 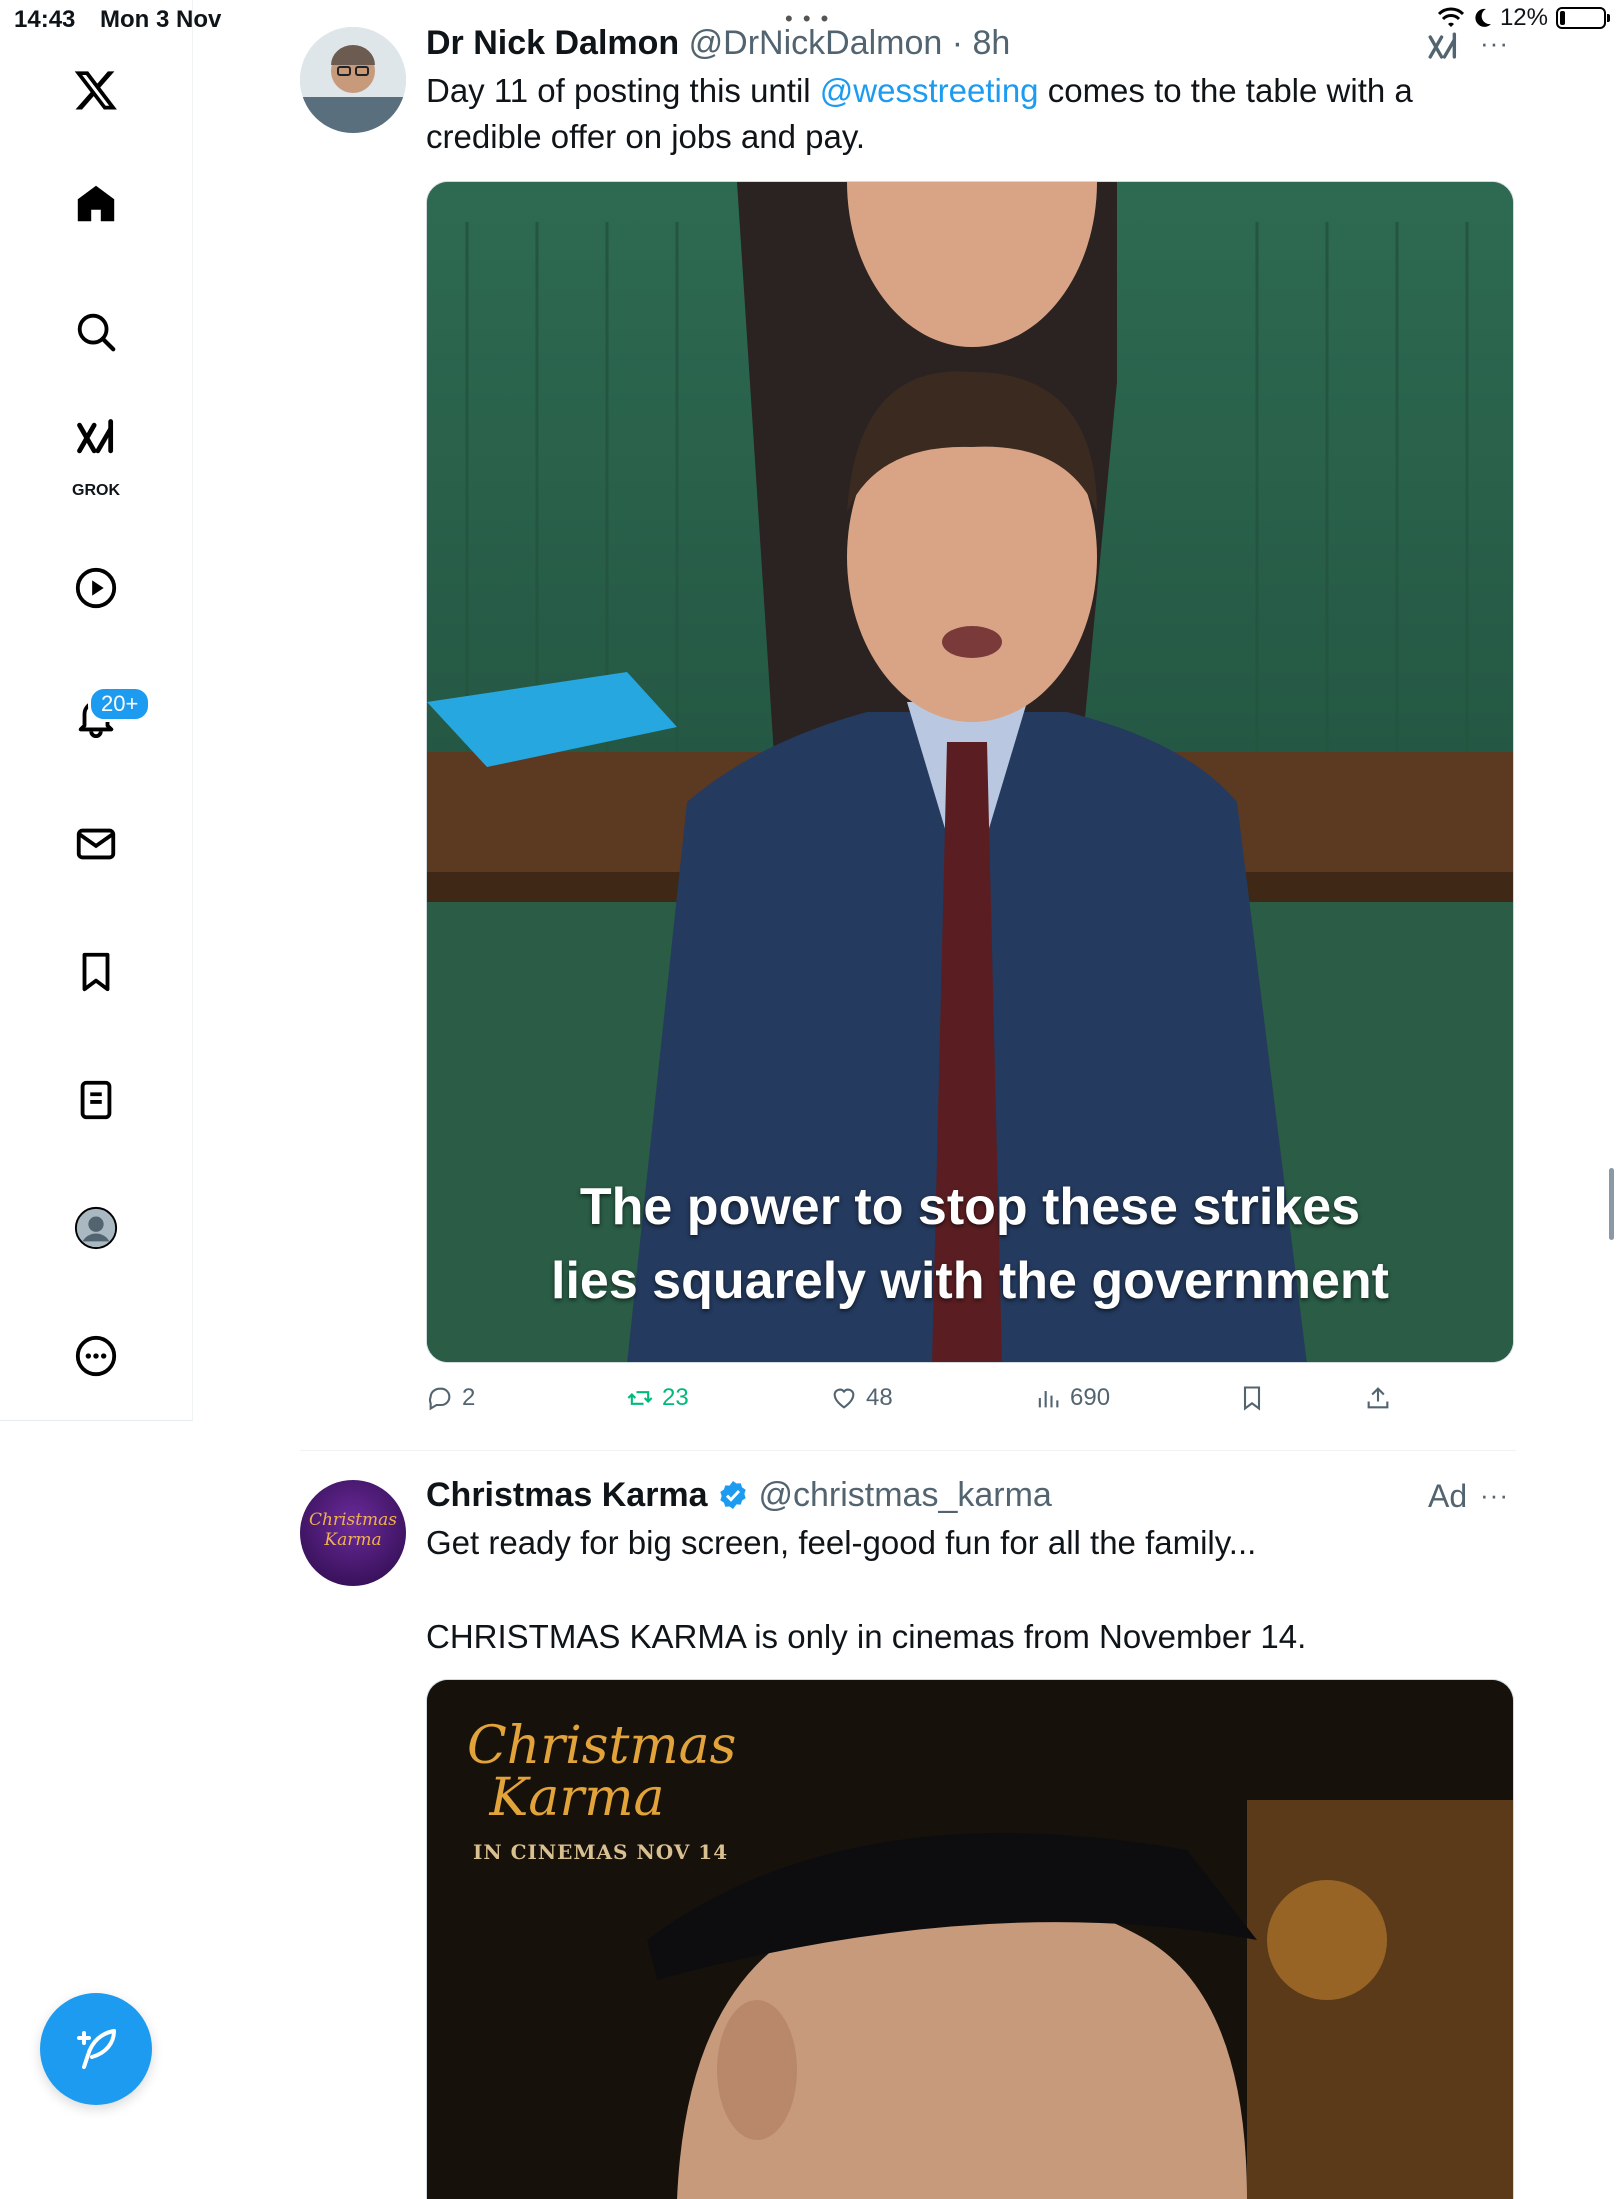 I want to click on notifications-badge: 20+, so click(x=120, y=704).